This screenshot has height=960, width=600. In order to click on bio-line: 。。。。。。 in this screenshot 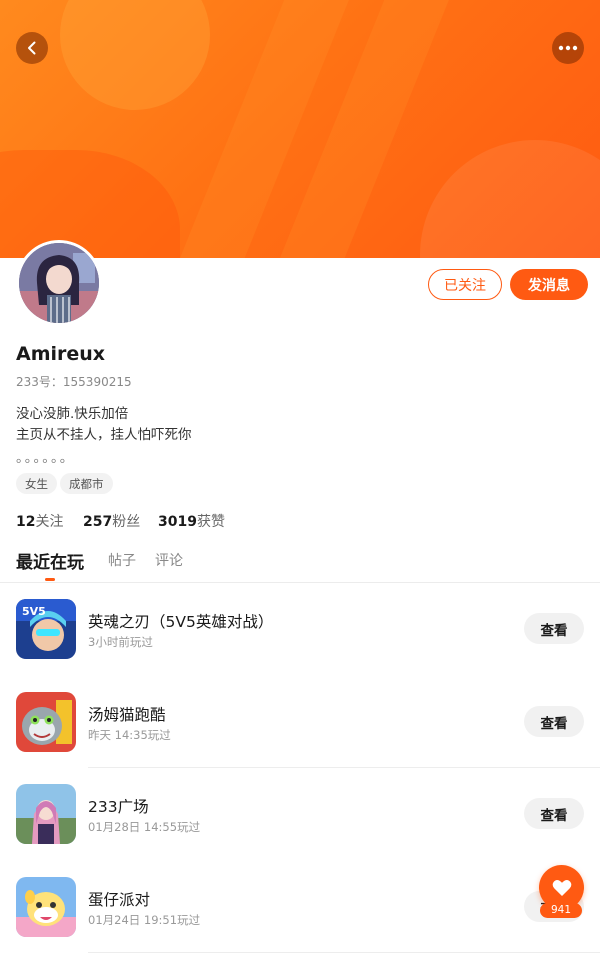, I will do `click(46, 458)`.